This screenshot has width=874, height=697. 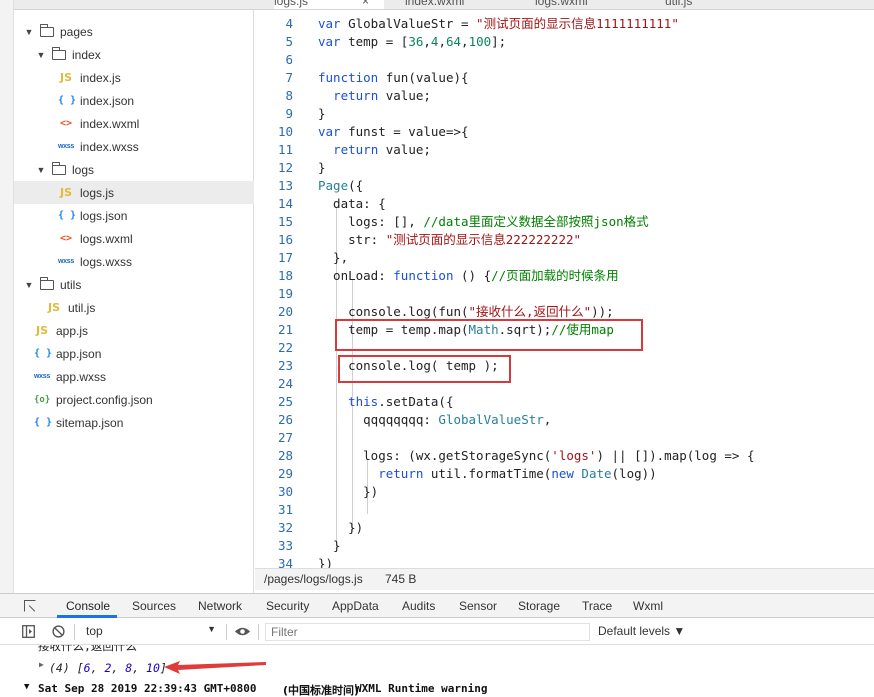 I want to click on code-line: 8 return value;, so click(x=564, y=96).